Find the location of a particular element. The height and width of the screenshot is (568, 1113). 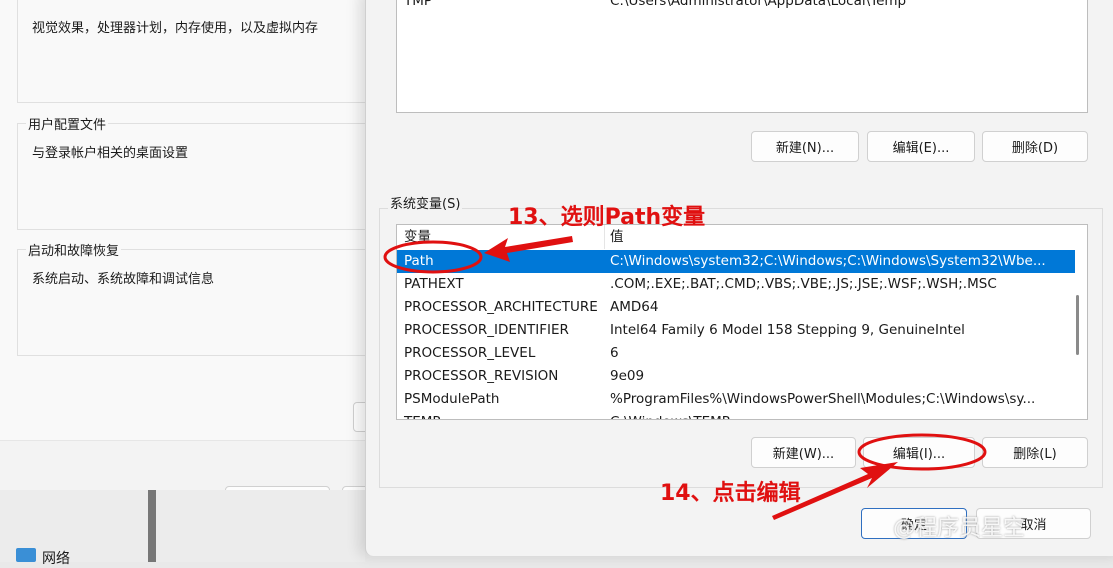

arrow-13-icon is located at coordinates (528, 249).